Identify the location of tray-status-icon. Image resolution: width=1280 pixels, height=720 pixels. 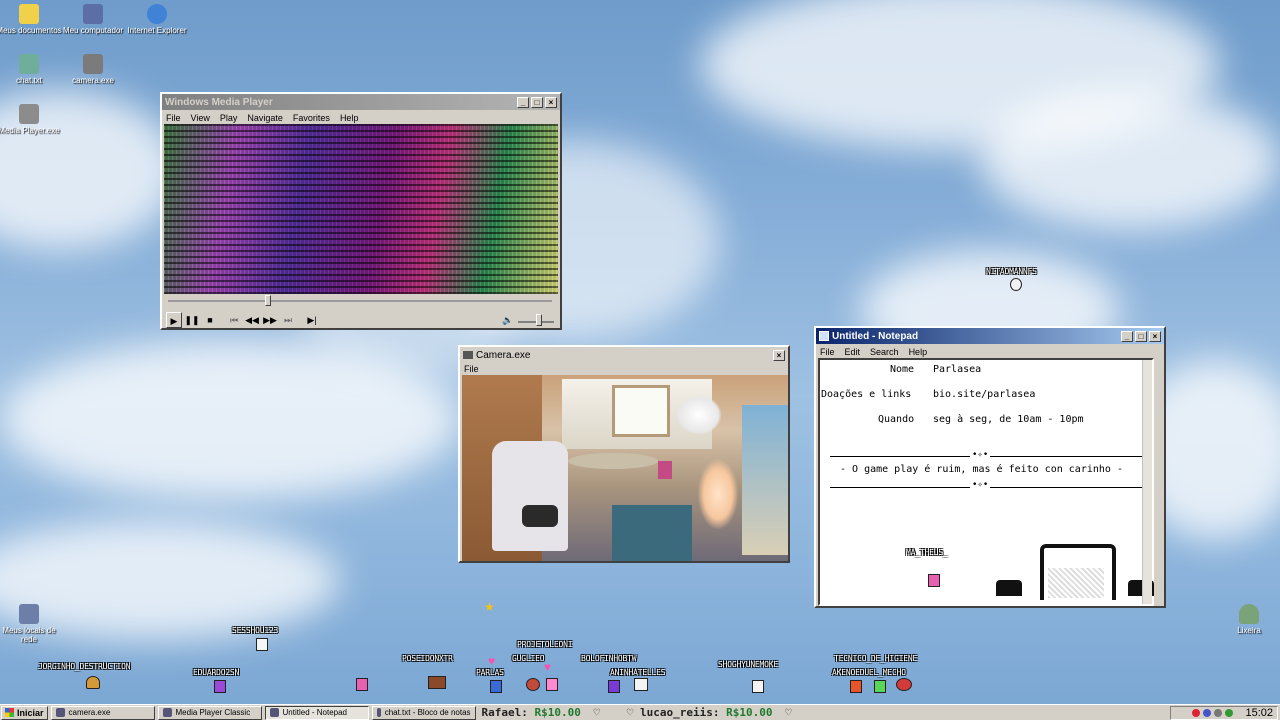
(1196, 713).